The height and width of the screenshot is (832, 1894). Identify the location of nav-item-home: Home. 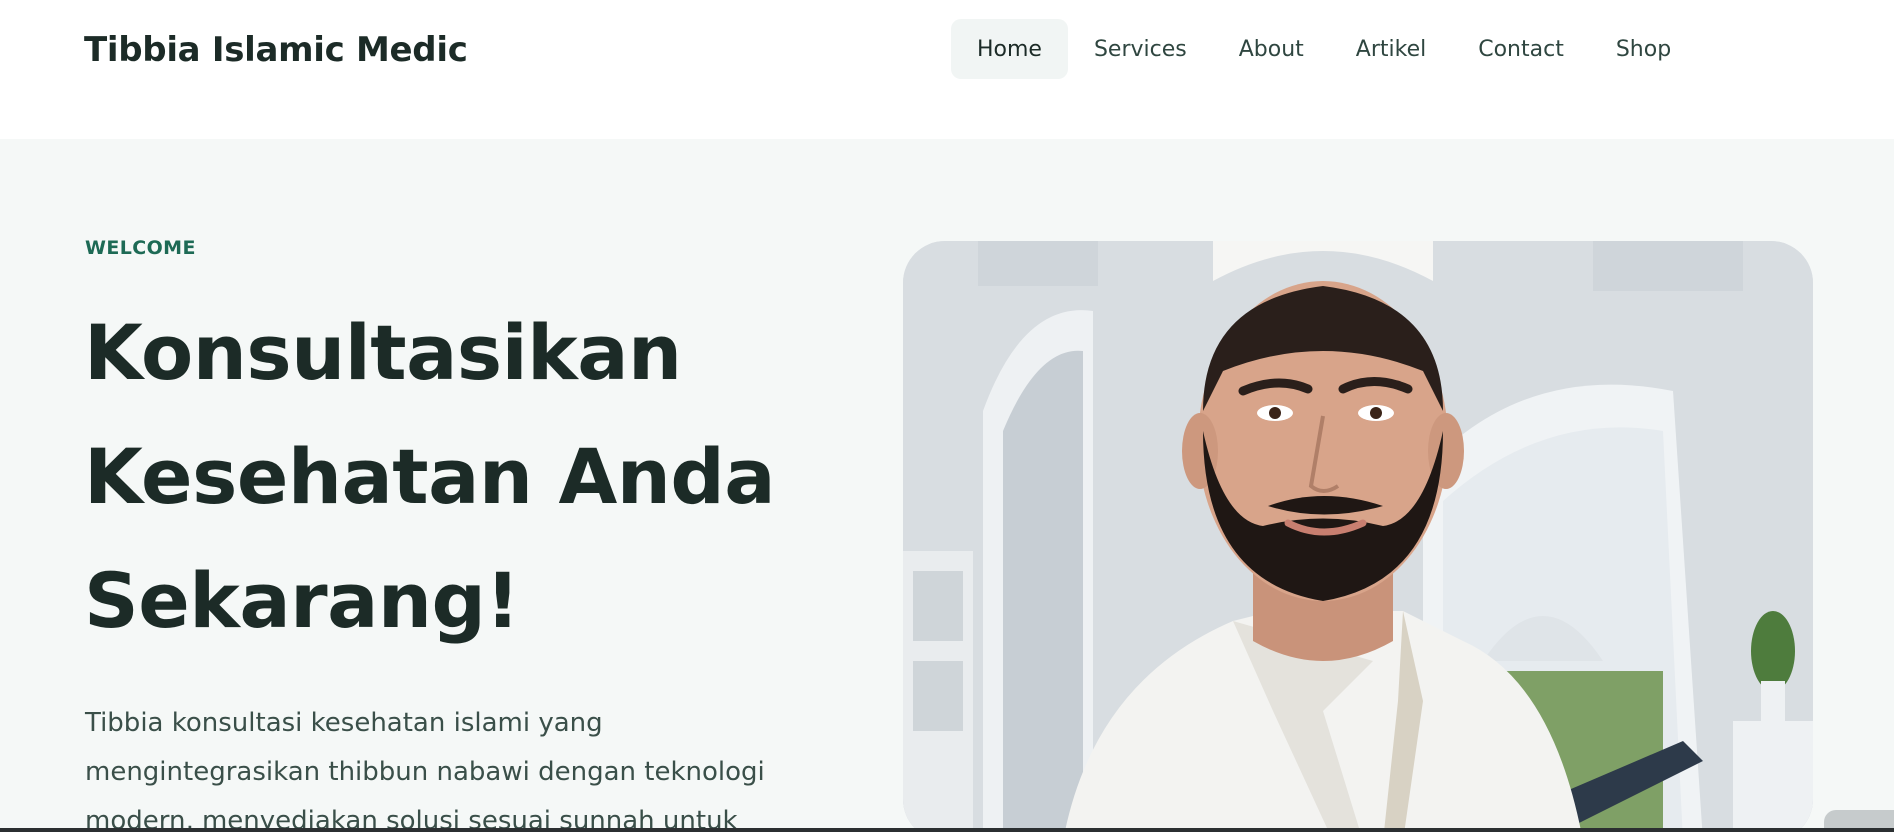
(1009, 49).